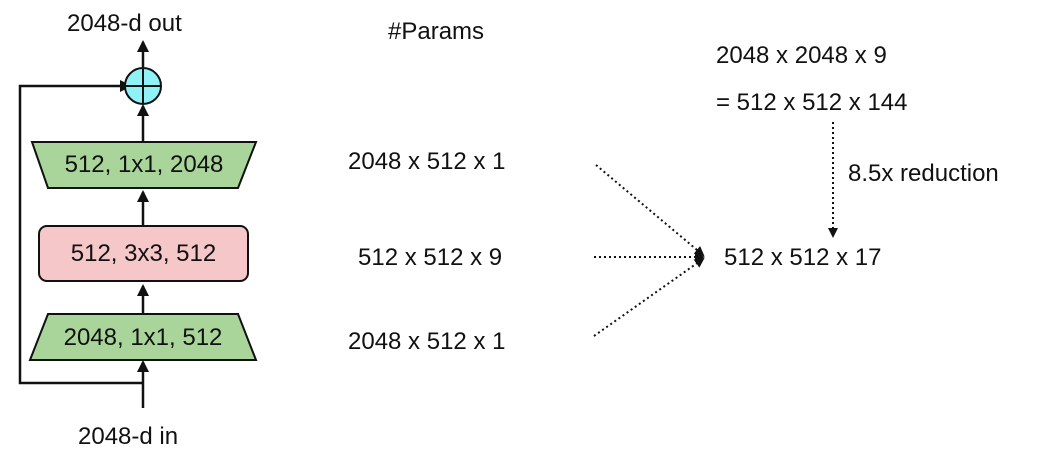  Describe the element at coordinates (650, 210) in the screenshot. I see `dotted-arrow-row1` at that location.